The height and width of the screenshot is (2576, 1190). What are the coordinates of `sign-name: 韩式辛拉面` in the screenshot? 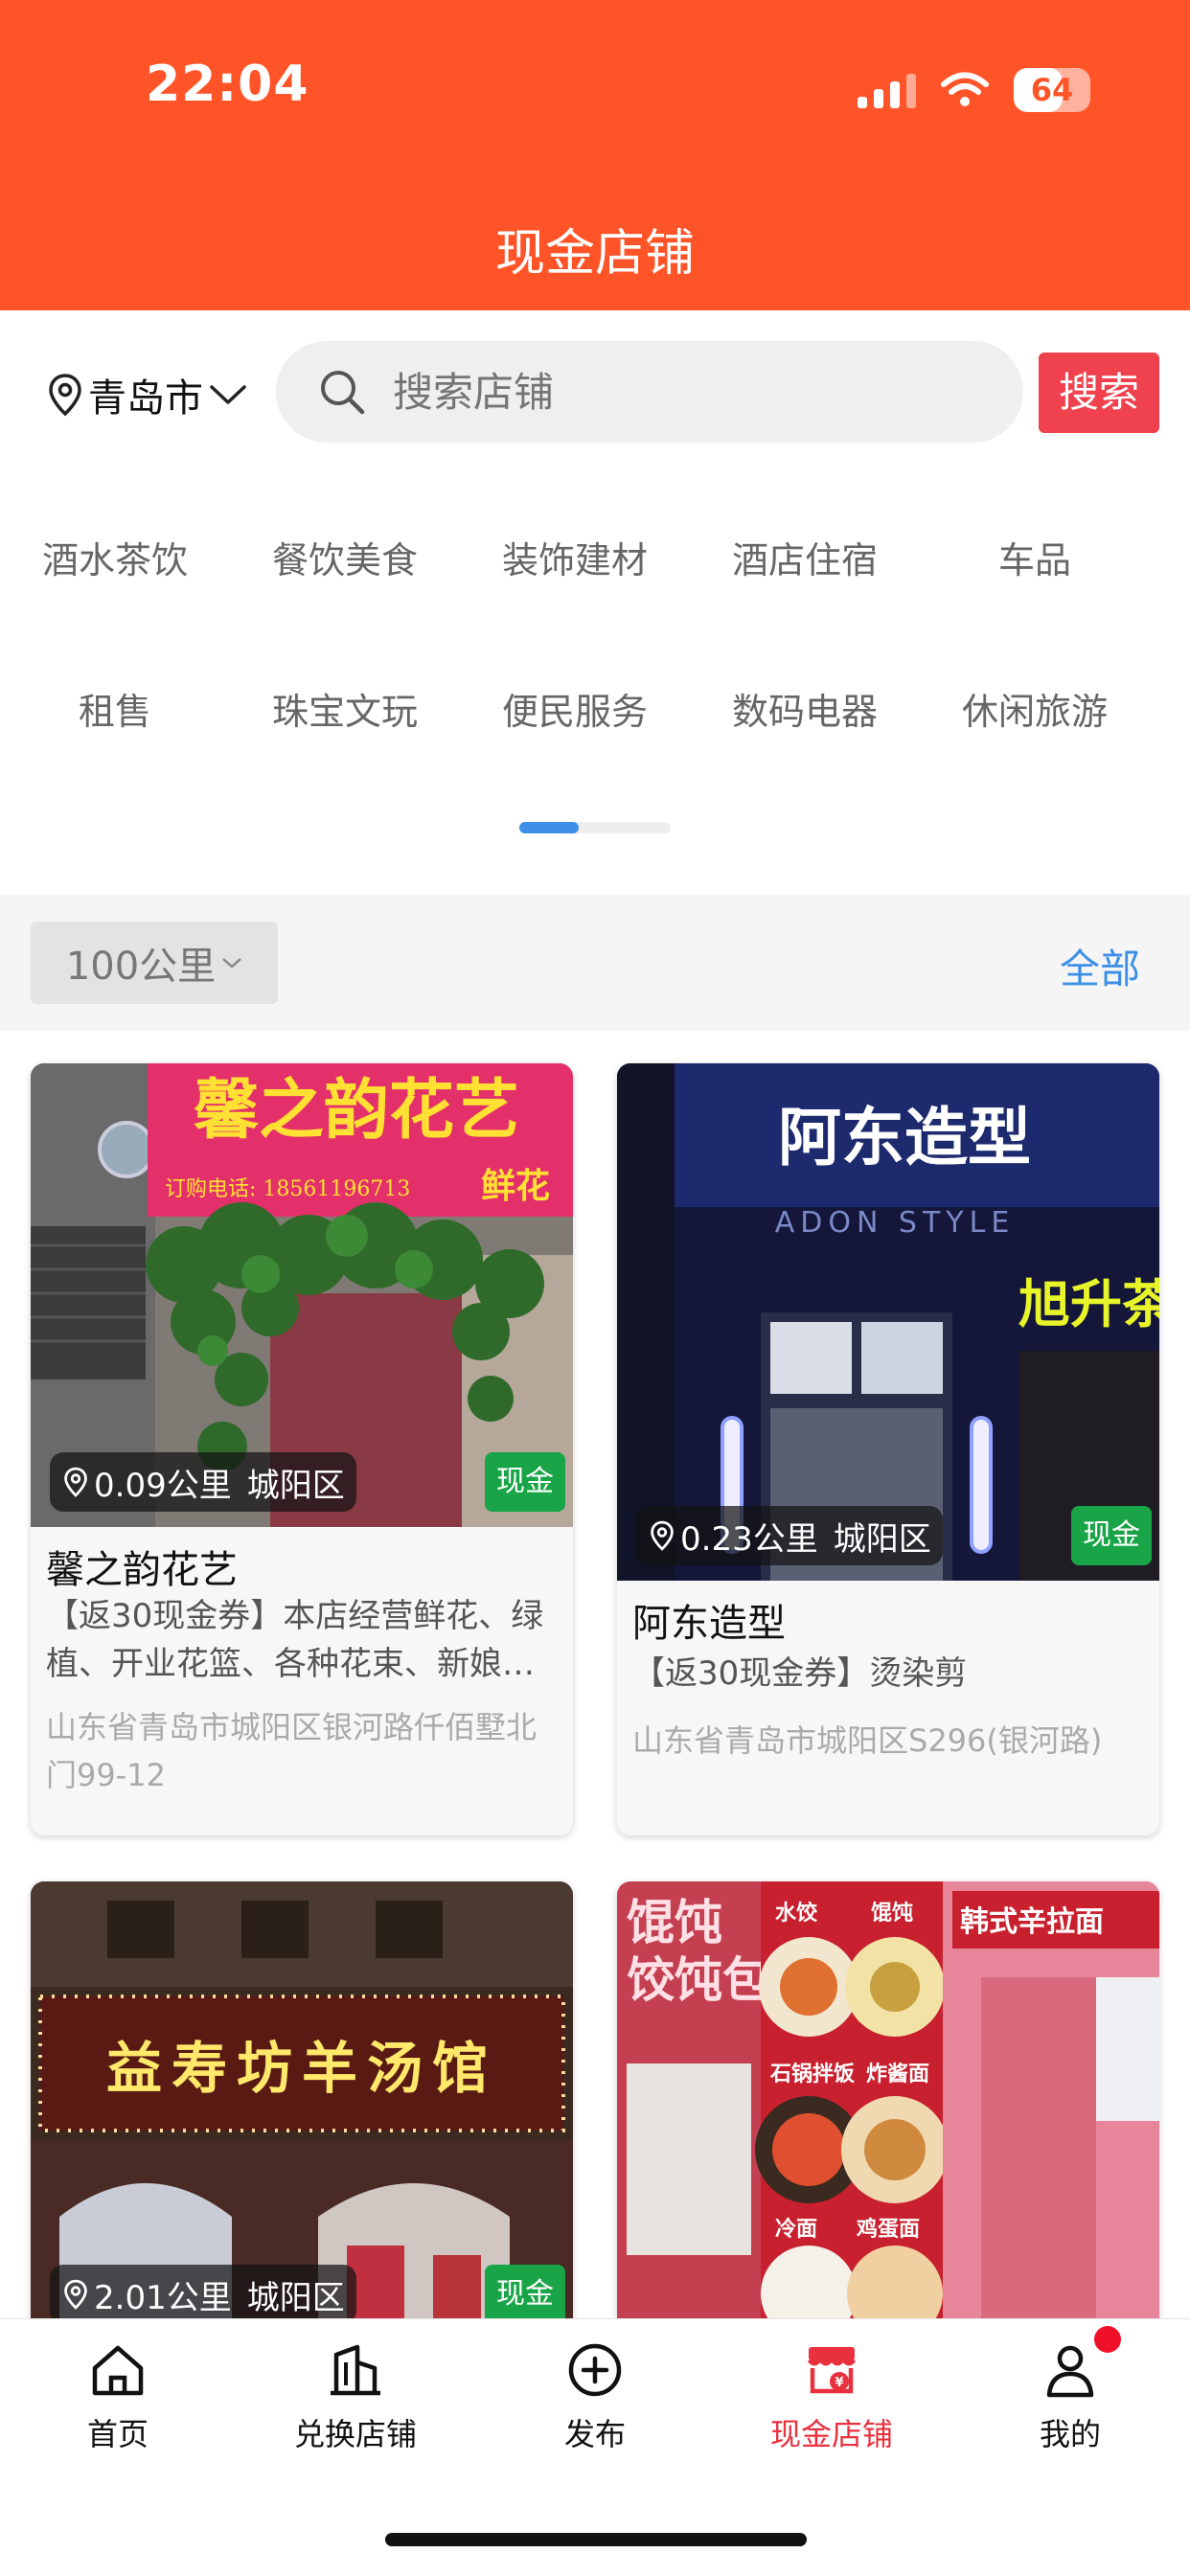 It's located at (1032, 1922).